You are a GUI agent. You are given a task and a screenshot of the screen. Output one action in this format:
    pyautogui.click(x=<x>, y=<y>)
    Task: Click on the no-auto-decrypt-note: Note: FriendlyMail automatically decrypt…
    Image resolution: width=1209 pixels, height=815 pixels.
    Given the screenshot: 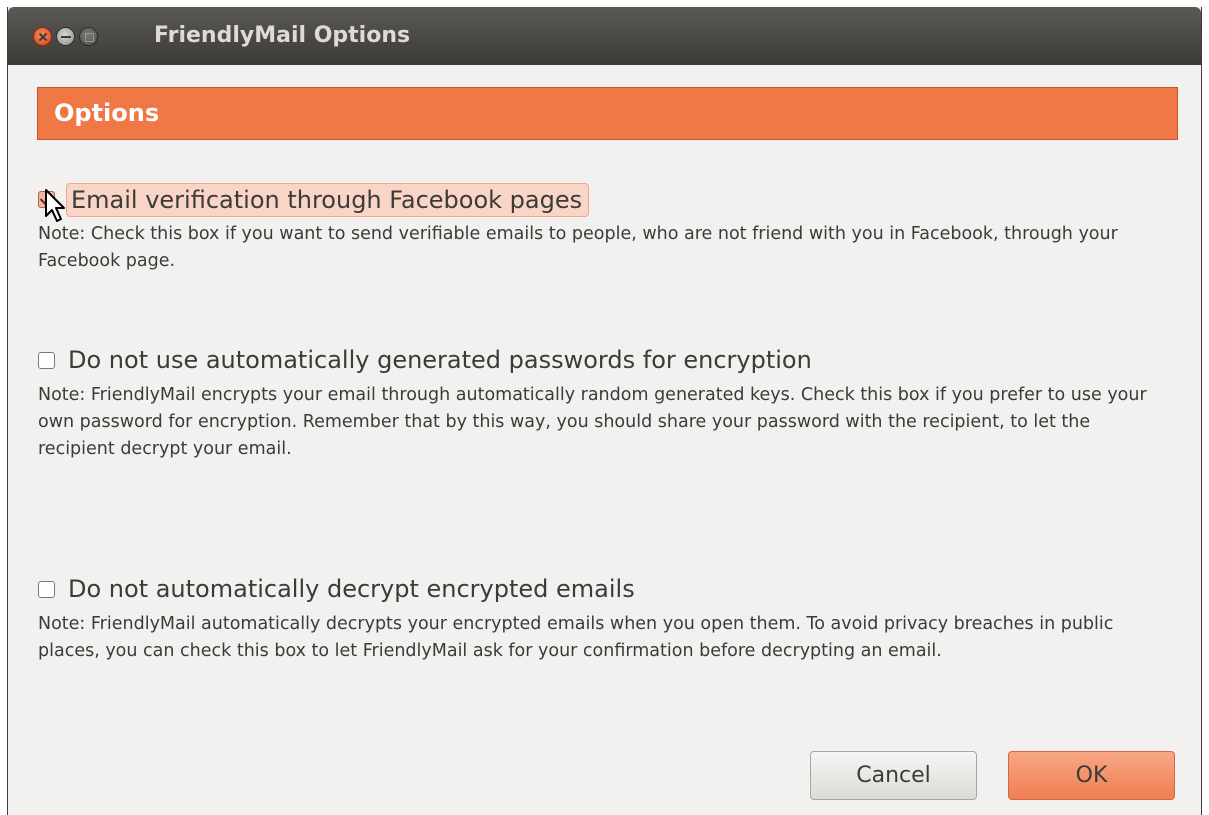 What is the action you would take?
    pyautogui.click(x=576, y=637)
    